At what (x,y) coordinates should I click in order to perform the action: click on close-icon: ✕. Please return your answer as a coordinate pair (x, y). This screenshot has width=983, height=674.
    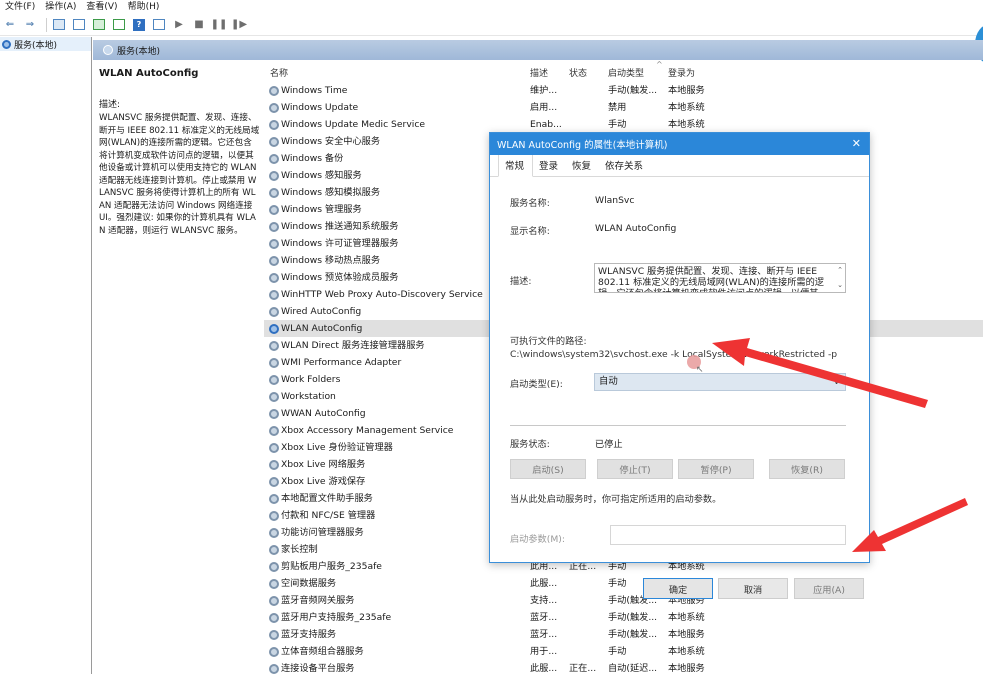
    Looking at the image, I should click on (856, 143).